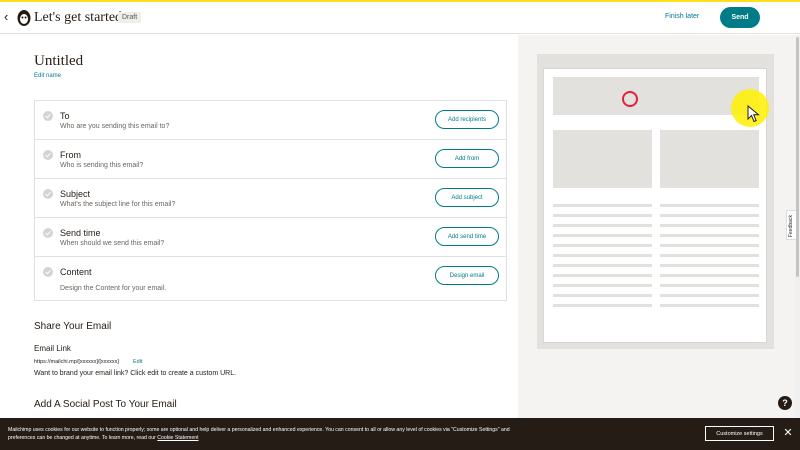 Image resolution: width=800 pixels, height=450 pixels. I want to click on status-badge: Draft, so click(130, 17).